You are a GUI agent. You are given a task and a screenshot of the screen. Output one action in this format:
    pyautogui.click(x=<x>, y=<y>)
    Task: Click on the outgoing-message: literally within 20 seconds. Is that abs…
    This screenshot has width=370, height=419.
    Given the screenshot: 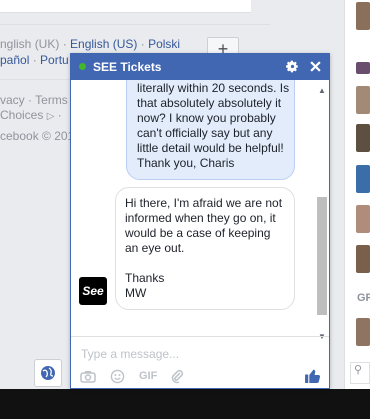 What is the action you would take?
    pyautogui.click(x=210, y=130)
    